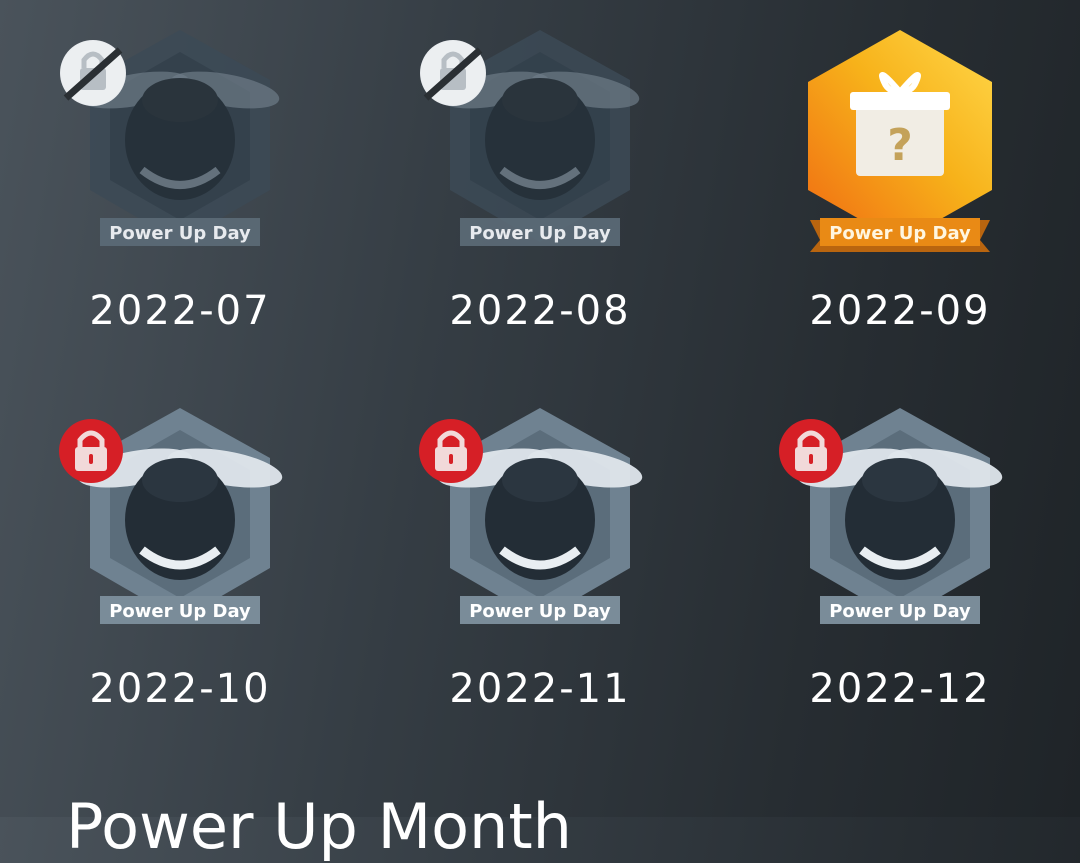  Describe the element at coordinates (540, 689) in the screenshot. I see `badge-month-label: 2022-11` at that location.